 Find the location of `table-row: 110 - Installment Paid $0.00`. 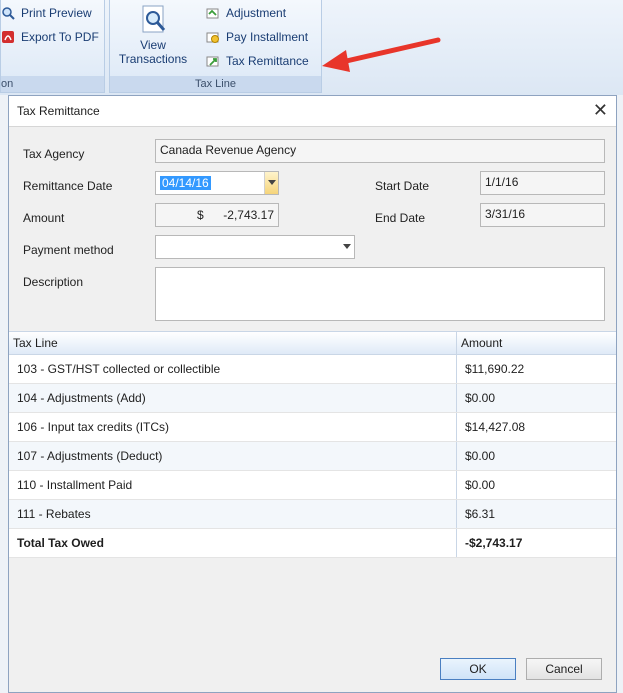

table-row: 110 - Installment Paid $0.00 is located at coordinates (312, 485).